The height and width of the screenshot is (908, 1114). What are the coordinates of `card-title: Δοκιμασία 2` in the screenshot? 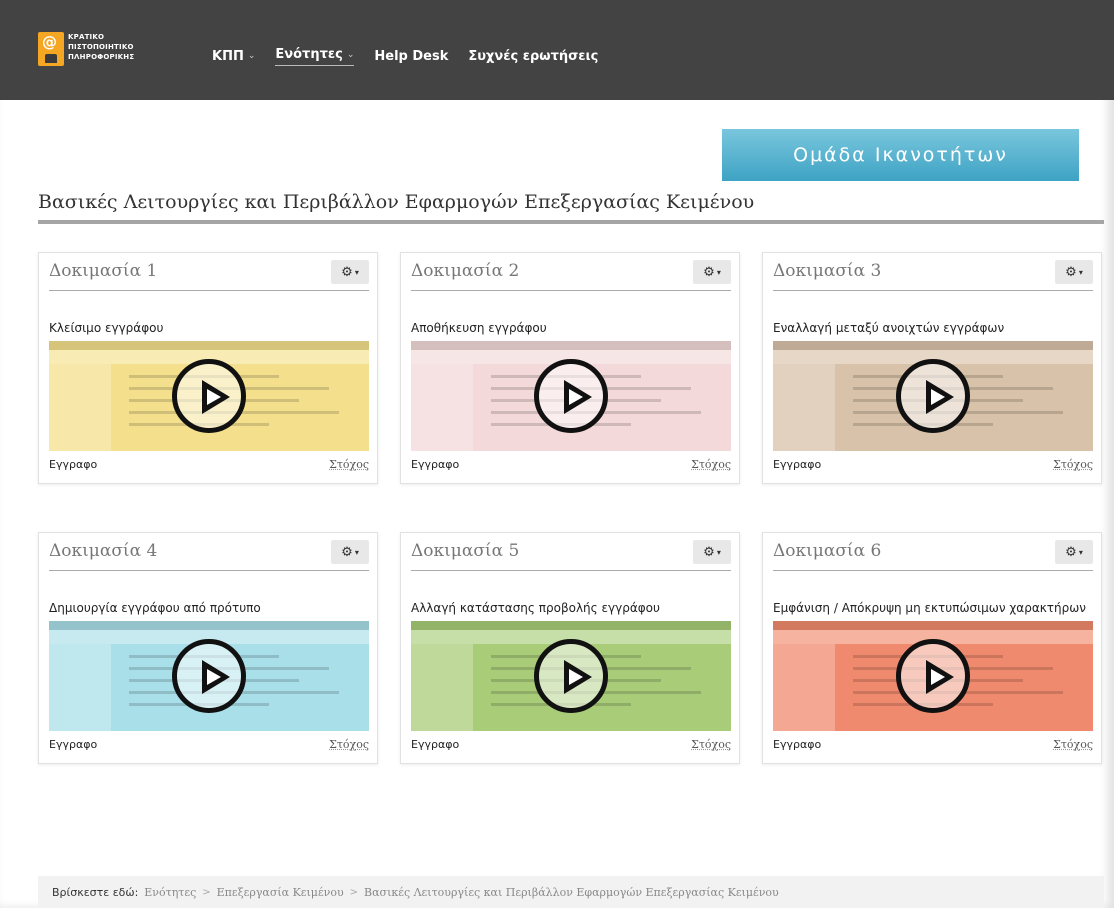 It's located at (465, 271).